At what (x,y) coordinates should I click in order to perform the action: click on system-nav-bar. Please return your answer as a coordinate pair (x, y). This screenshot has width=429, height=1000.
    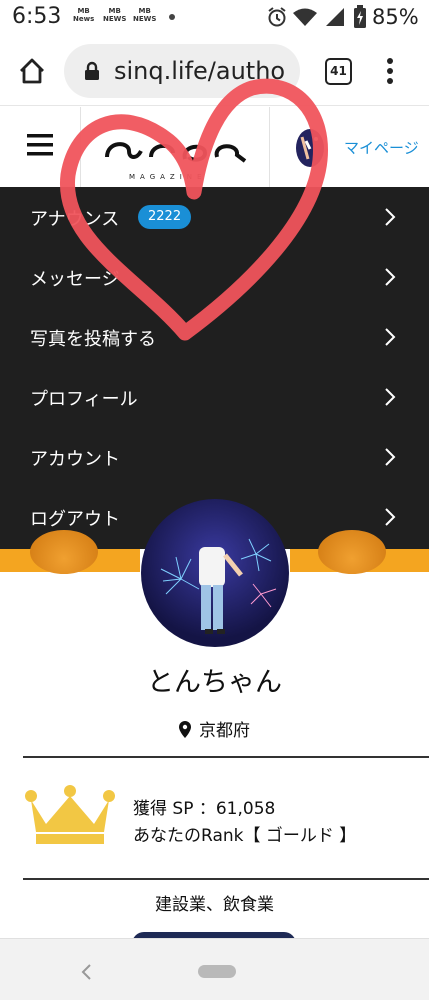
    Looking at the image, I should click on (214, 969).